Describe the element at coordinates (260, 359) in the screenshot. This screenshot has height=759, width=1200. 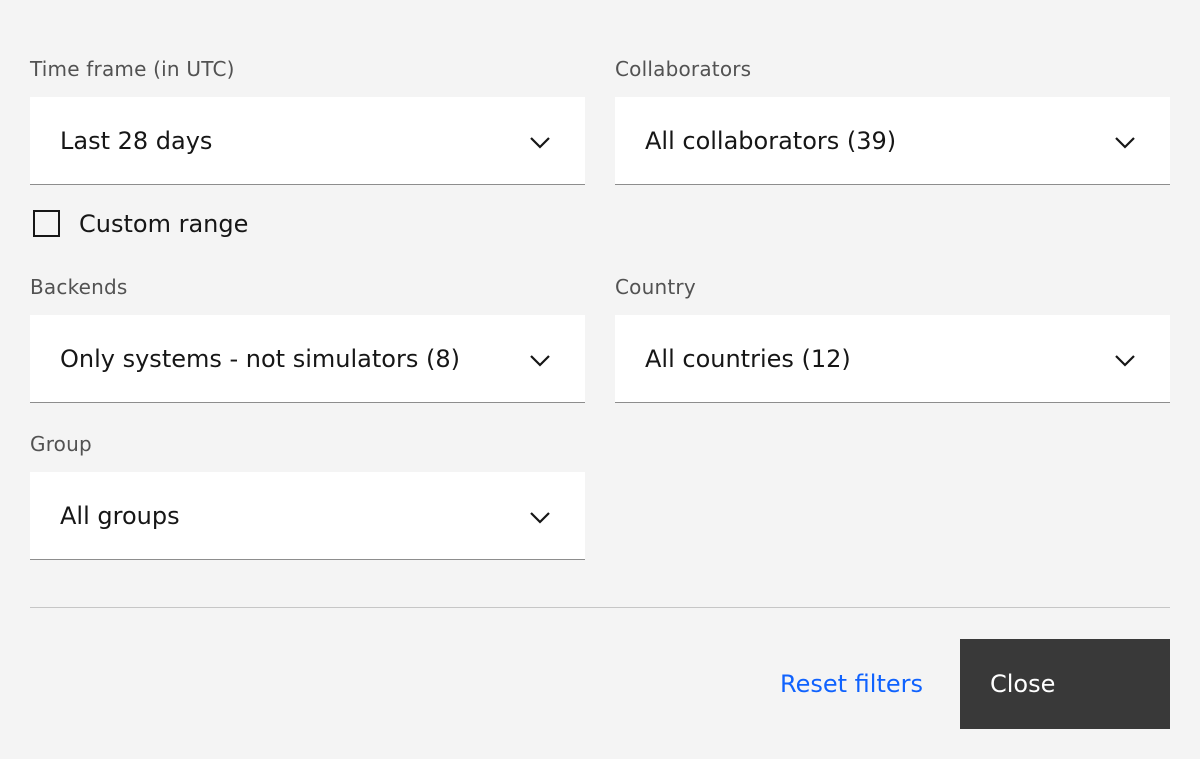
I see `backends-value: Only systems - not simulators (8)` at that location.